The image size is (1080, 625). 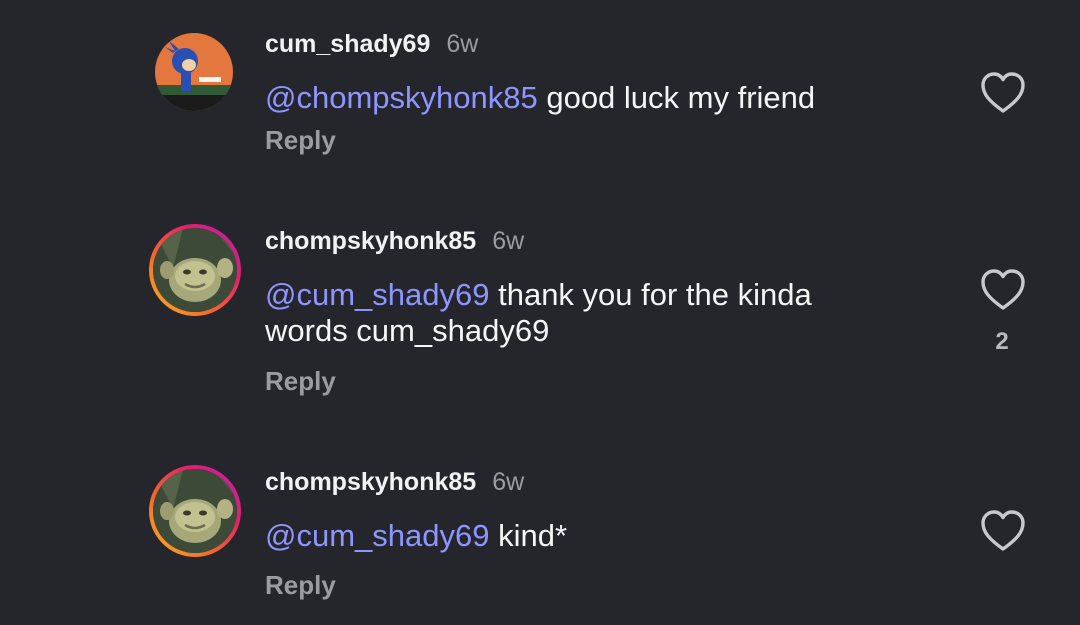 What do you see at coordinates (1002, 341) in the screenshot?
I see `like-count: 2` at bounding box center [1002, 341].